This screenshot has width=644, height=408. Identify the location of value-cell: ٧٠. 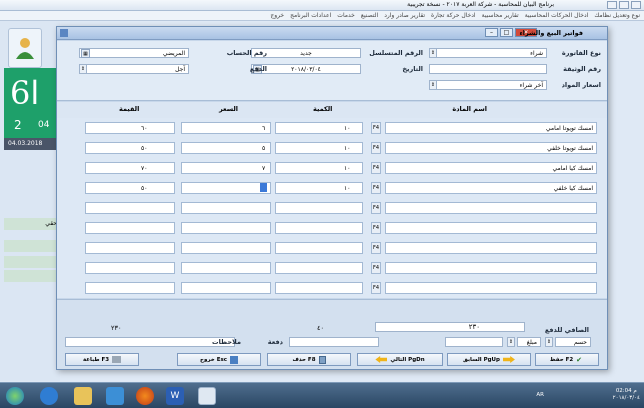
(130, 168).